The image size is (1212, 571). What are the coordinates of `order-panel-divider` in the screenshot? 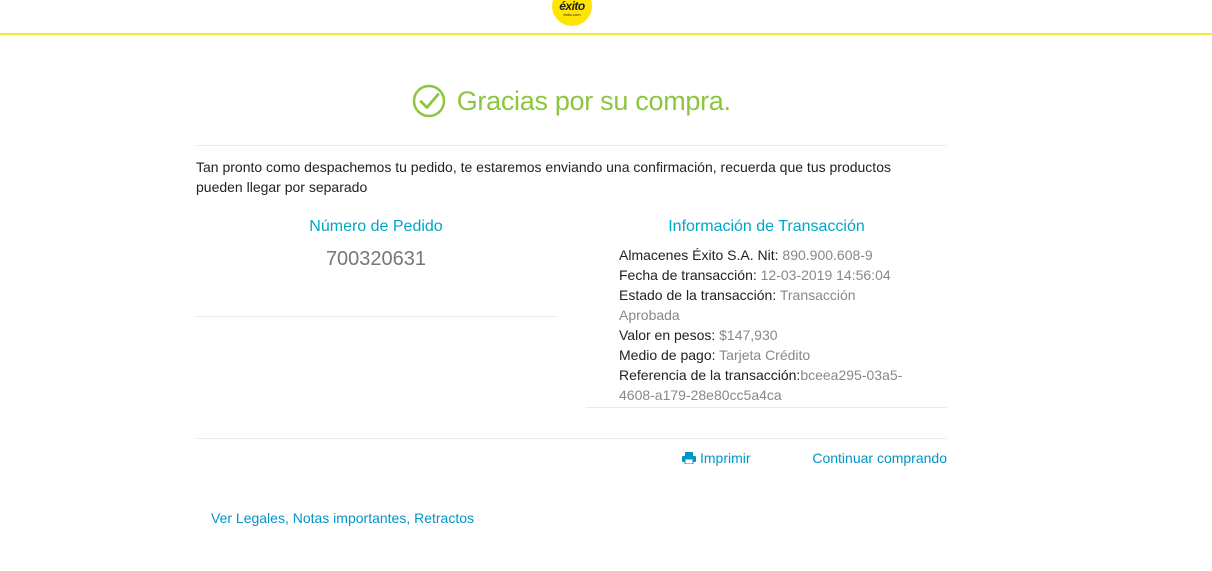 It's located at (376, 316).